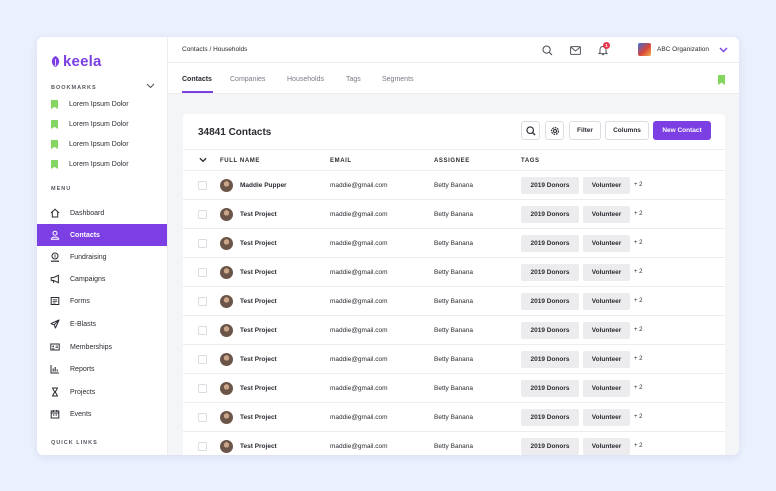 The width and height of the screenshot is (776, 491). Describe the element at coordinates (530, 161) in the screenshot. I see `column-header-tags: TAGS` at that location.